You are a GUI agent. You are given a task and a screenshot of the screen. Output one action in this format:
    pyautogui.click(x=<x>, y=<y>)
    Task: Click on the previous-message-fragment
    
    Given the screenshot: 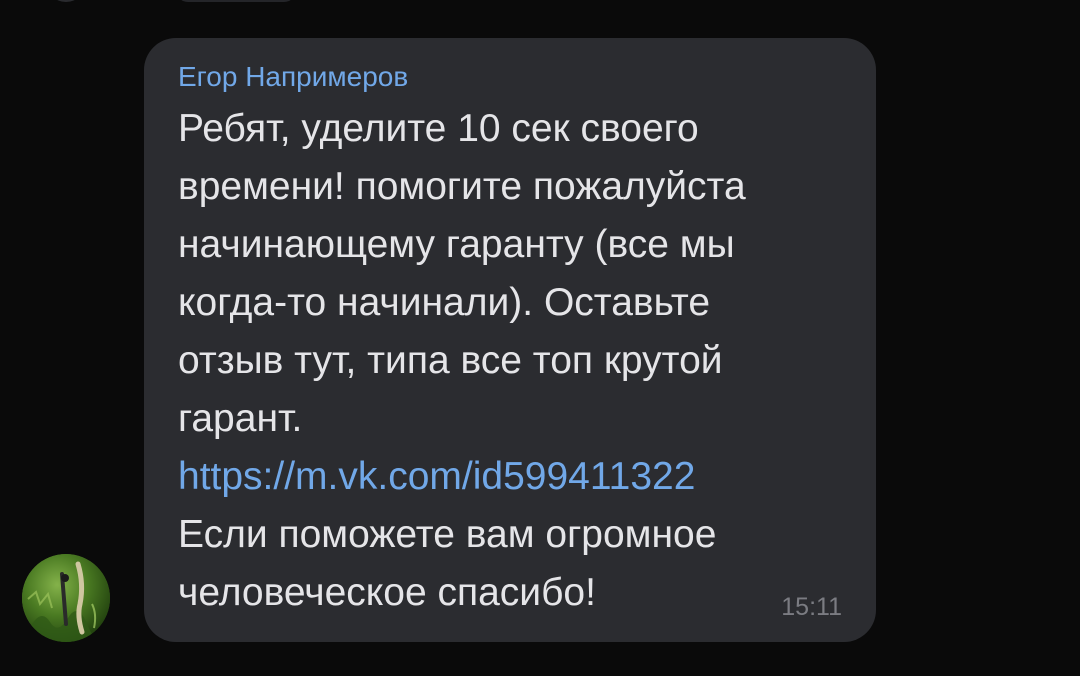 What is the action you would take?
    pyautogui.click(x=236, y=1)
    